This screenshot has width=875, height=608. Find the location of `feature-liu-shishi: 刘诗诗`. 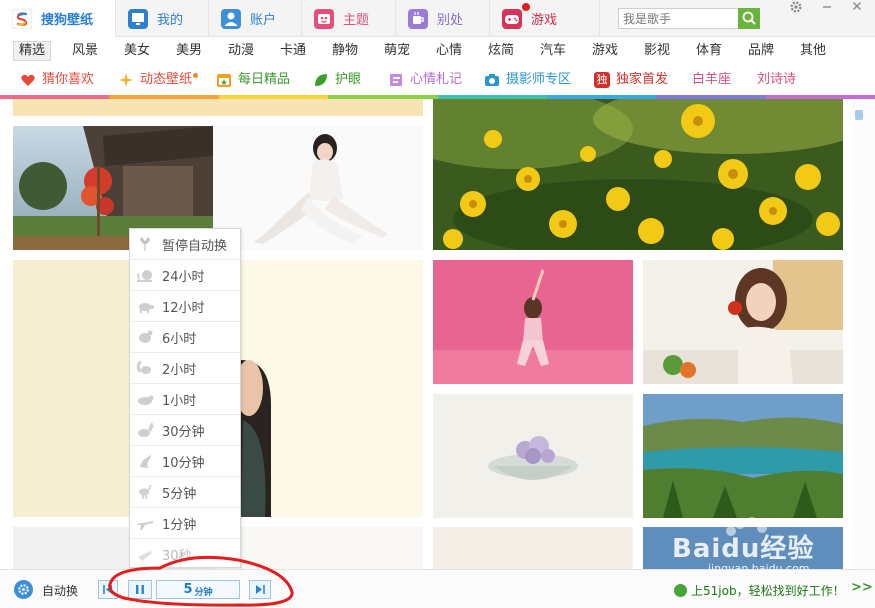

feature-liu-shishi: 刘诗诗 is located at coordinates (776, 80).